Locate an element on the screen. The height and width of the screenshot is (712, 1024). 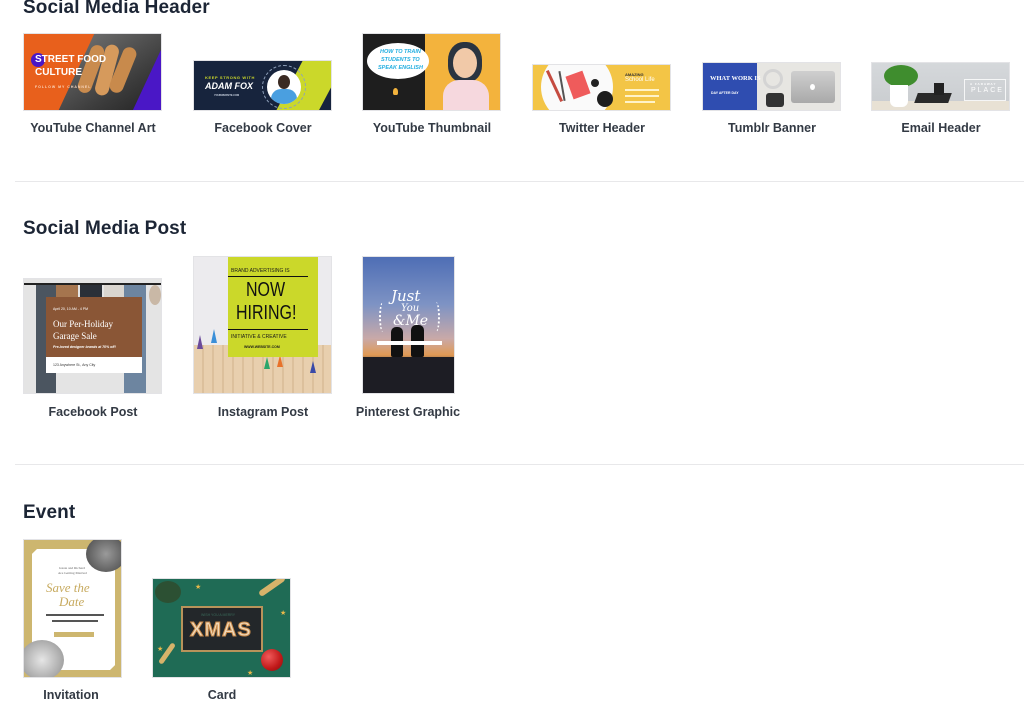
thumbnail-tumblr-banner: WHAT WORK IS DAY AFTER DAY is located at coordinates (771, 86).